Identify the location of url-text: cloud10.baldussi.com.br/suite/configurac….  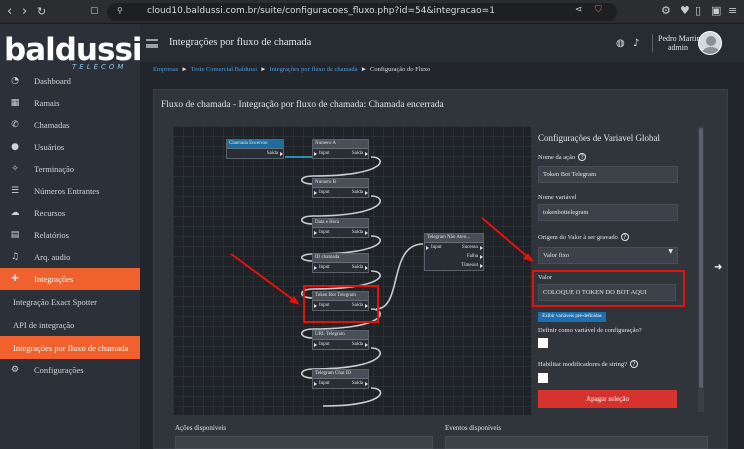
(321, 11).